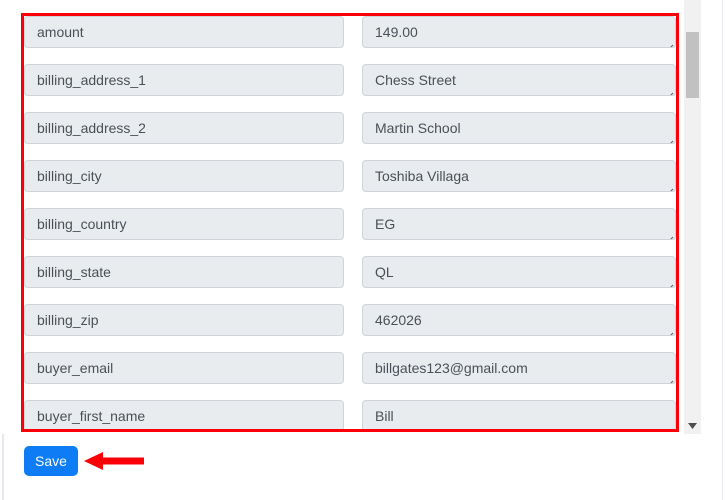  I want to click on vertical-scrollbar, so click(692, 217).